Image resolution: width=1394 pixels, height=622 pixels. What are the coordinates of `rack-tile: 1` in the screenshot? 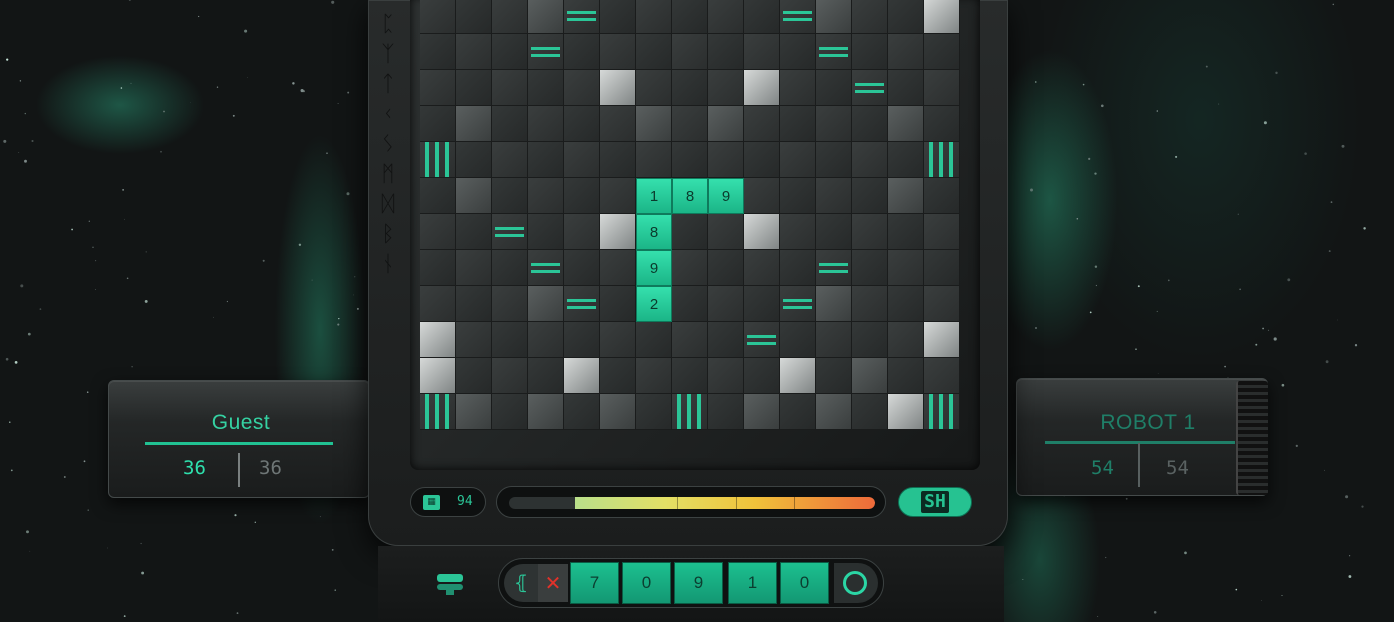 It's located at (752, 583).